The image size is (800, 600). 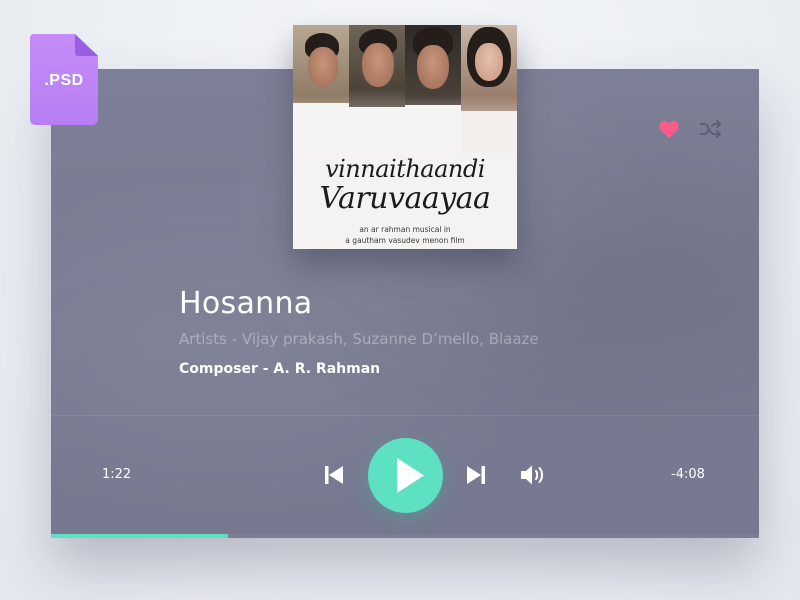 I want to click on play-button, so click(x=405, y=475).